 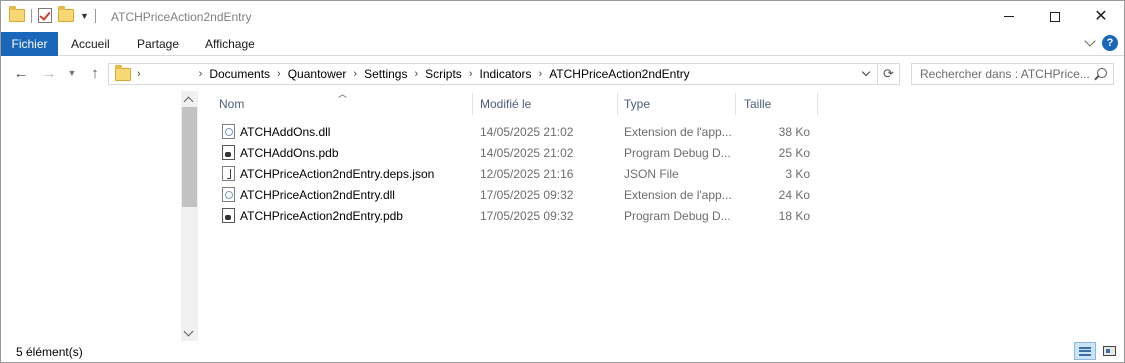 I want to click on breadcrumb-documents: Documents, so click(x=239, y=74).